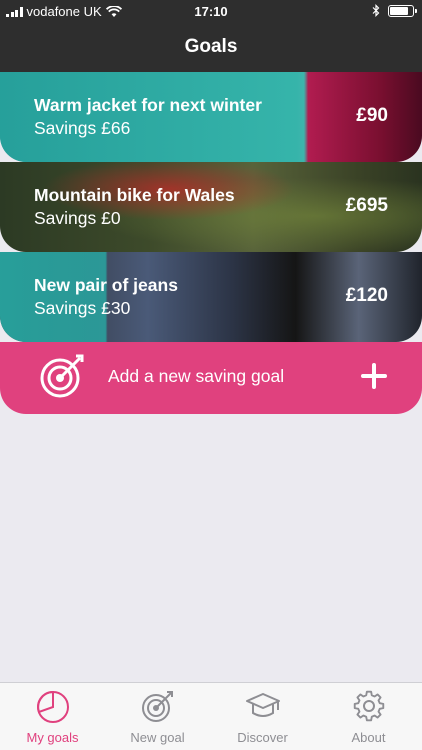 The image size is (422, 750). I want to click on goal-name: Mountain bike for Wales, so click(134, 195).